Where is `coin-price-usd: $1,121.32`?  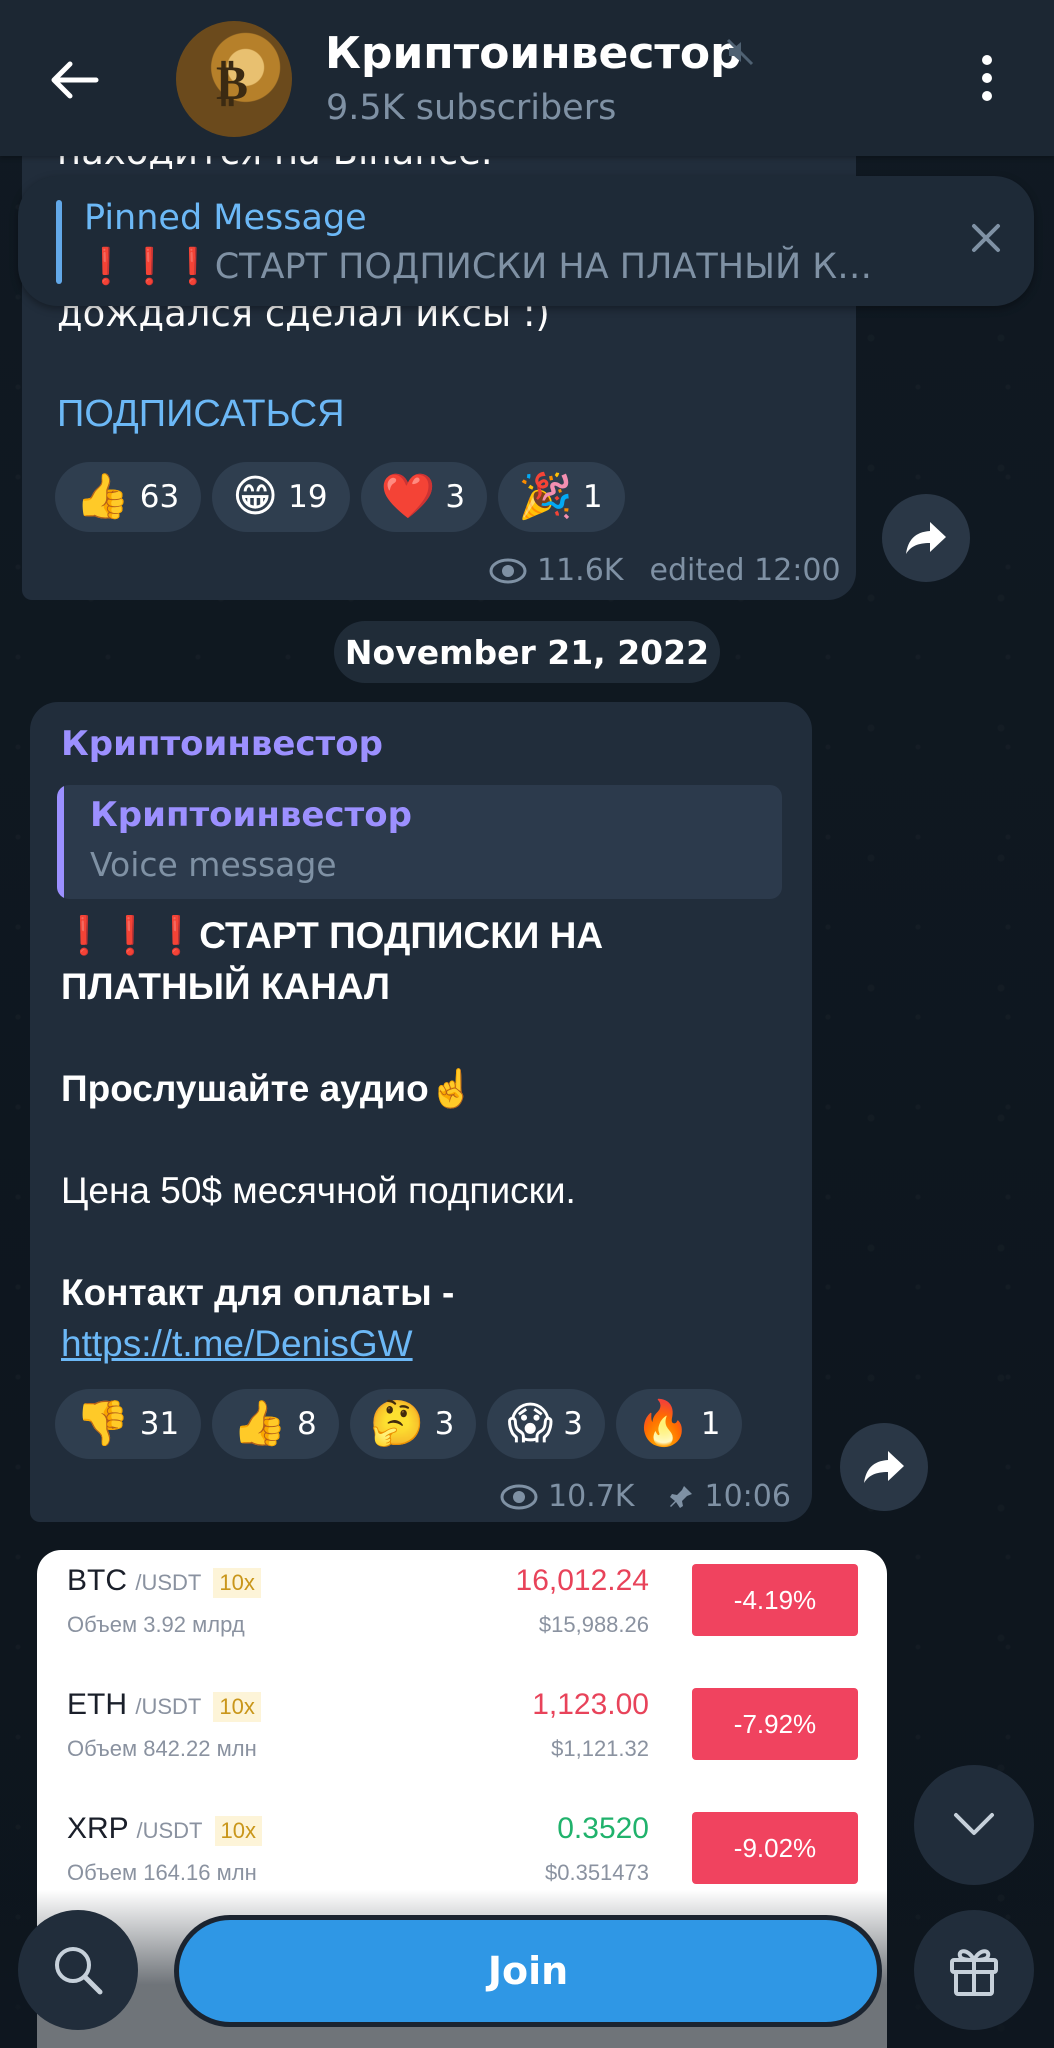
coin-price-usd: $1,121.32 is located at coordinates (600, 1748).